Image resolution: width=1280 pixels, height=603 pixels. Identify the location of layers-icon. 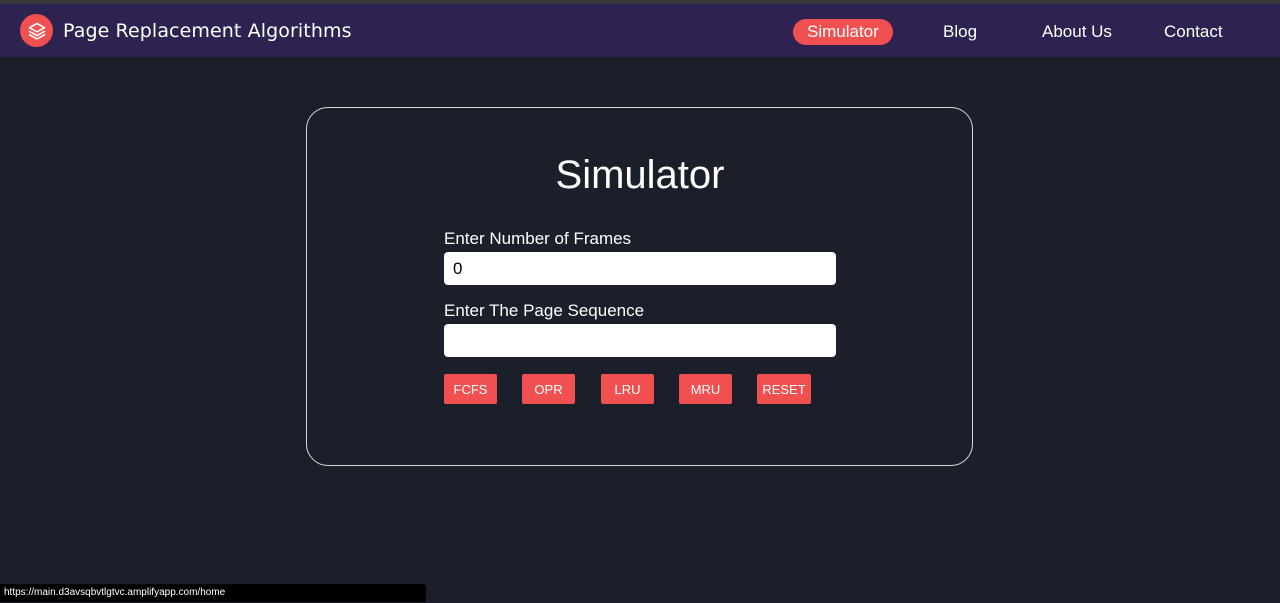
(36, 30).